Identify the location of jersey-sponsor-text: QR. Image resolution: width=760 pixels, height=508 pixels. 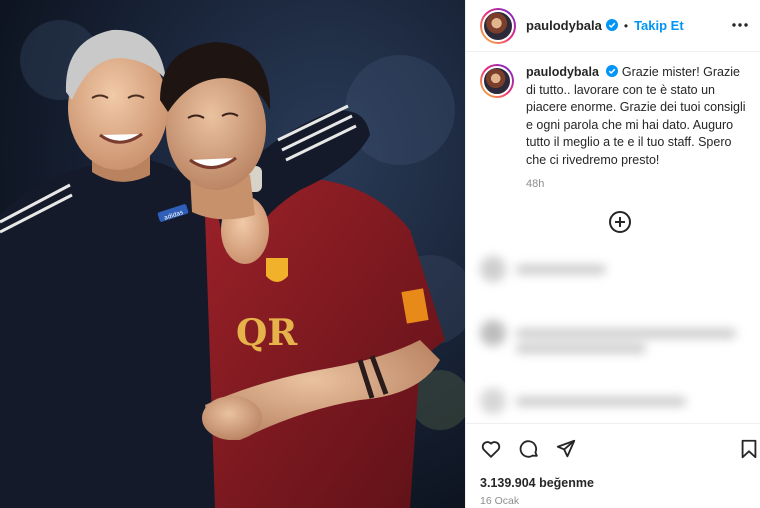
(267, 333).